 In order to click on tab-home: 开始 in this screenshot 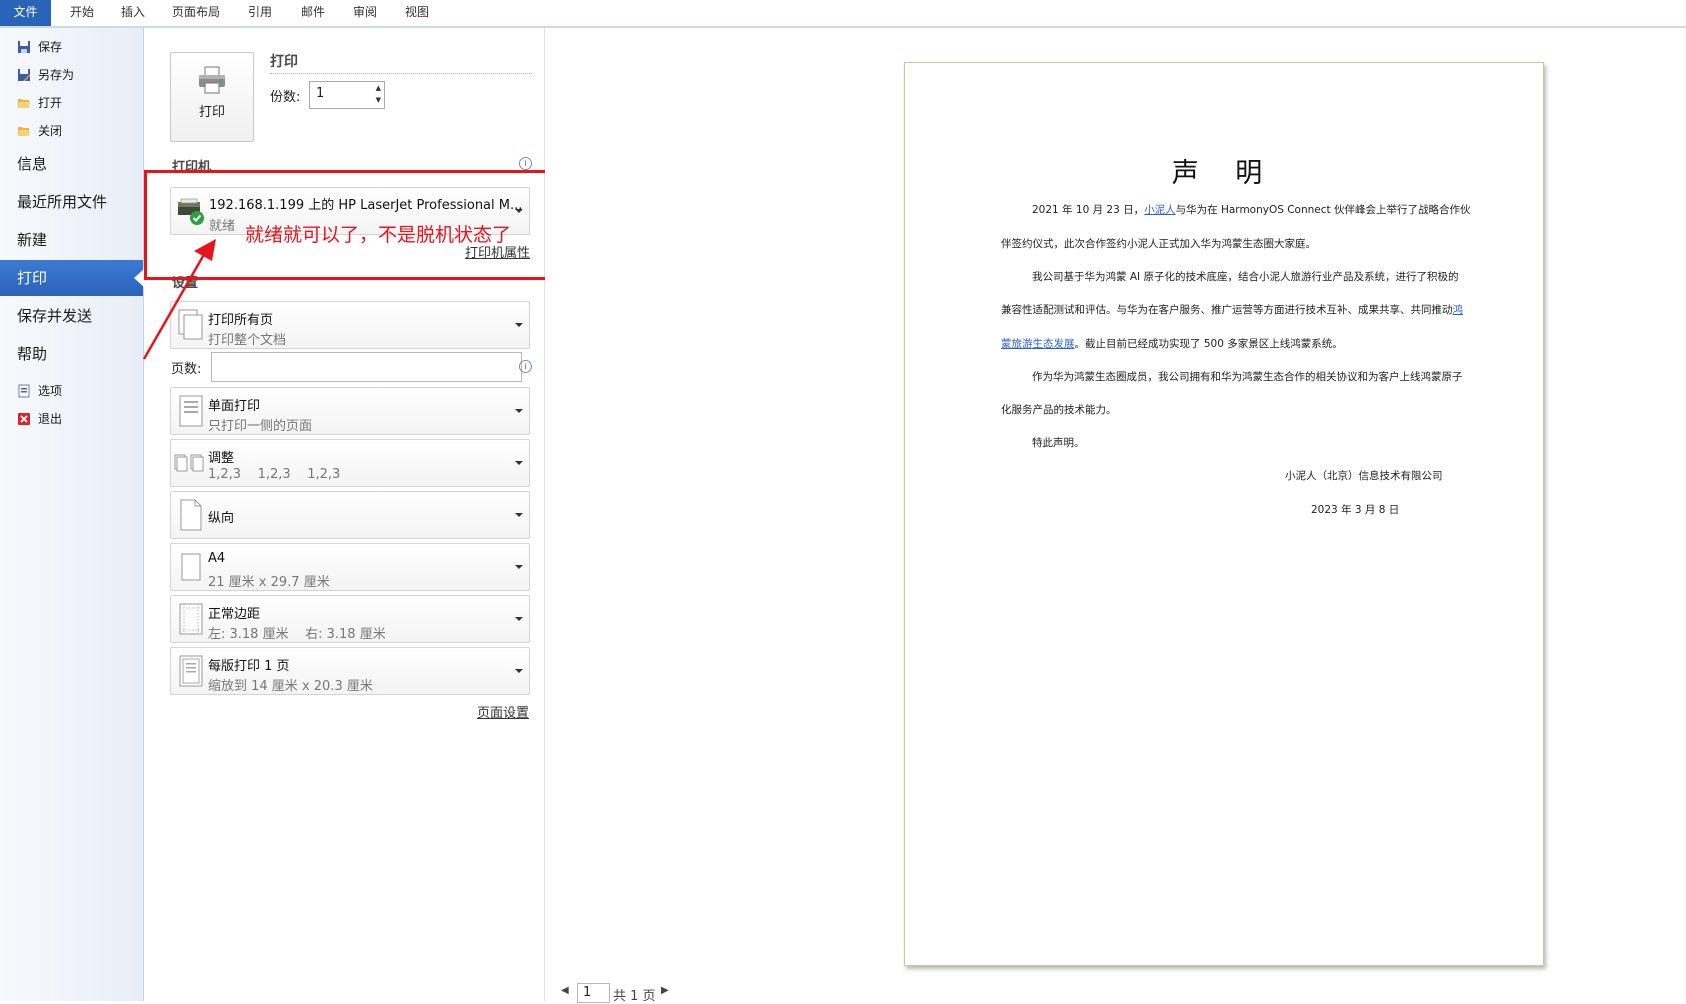, I will do `click(82, 13)`.